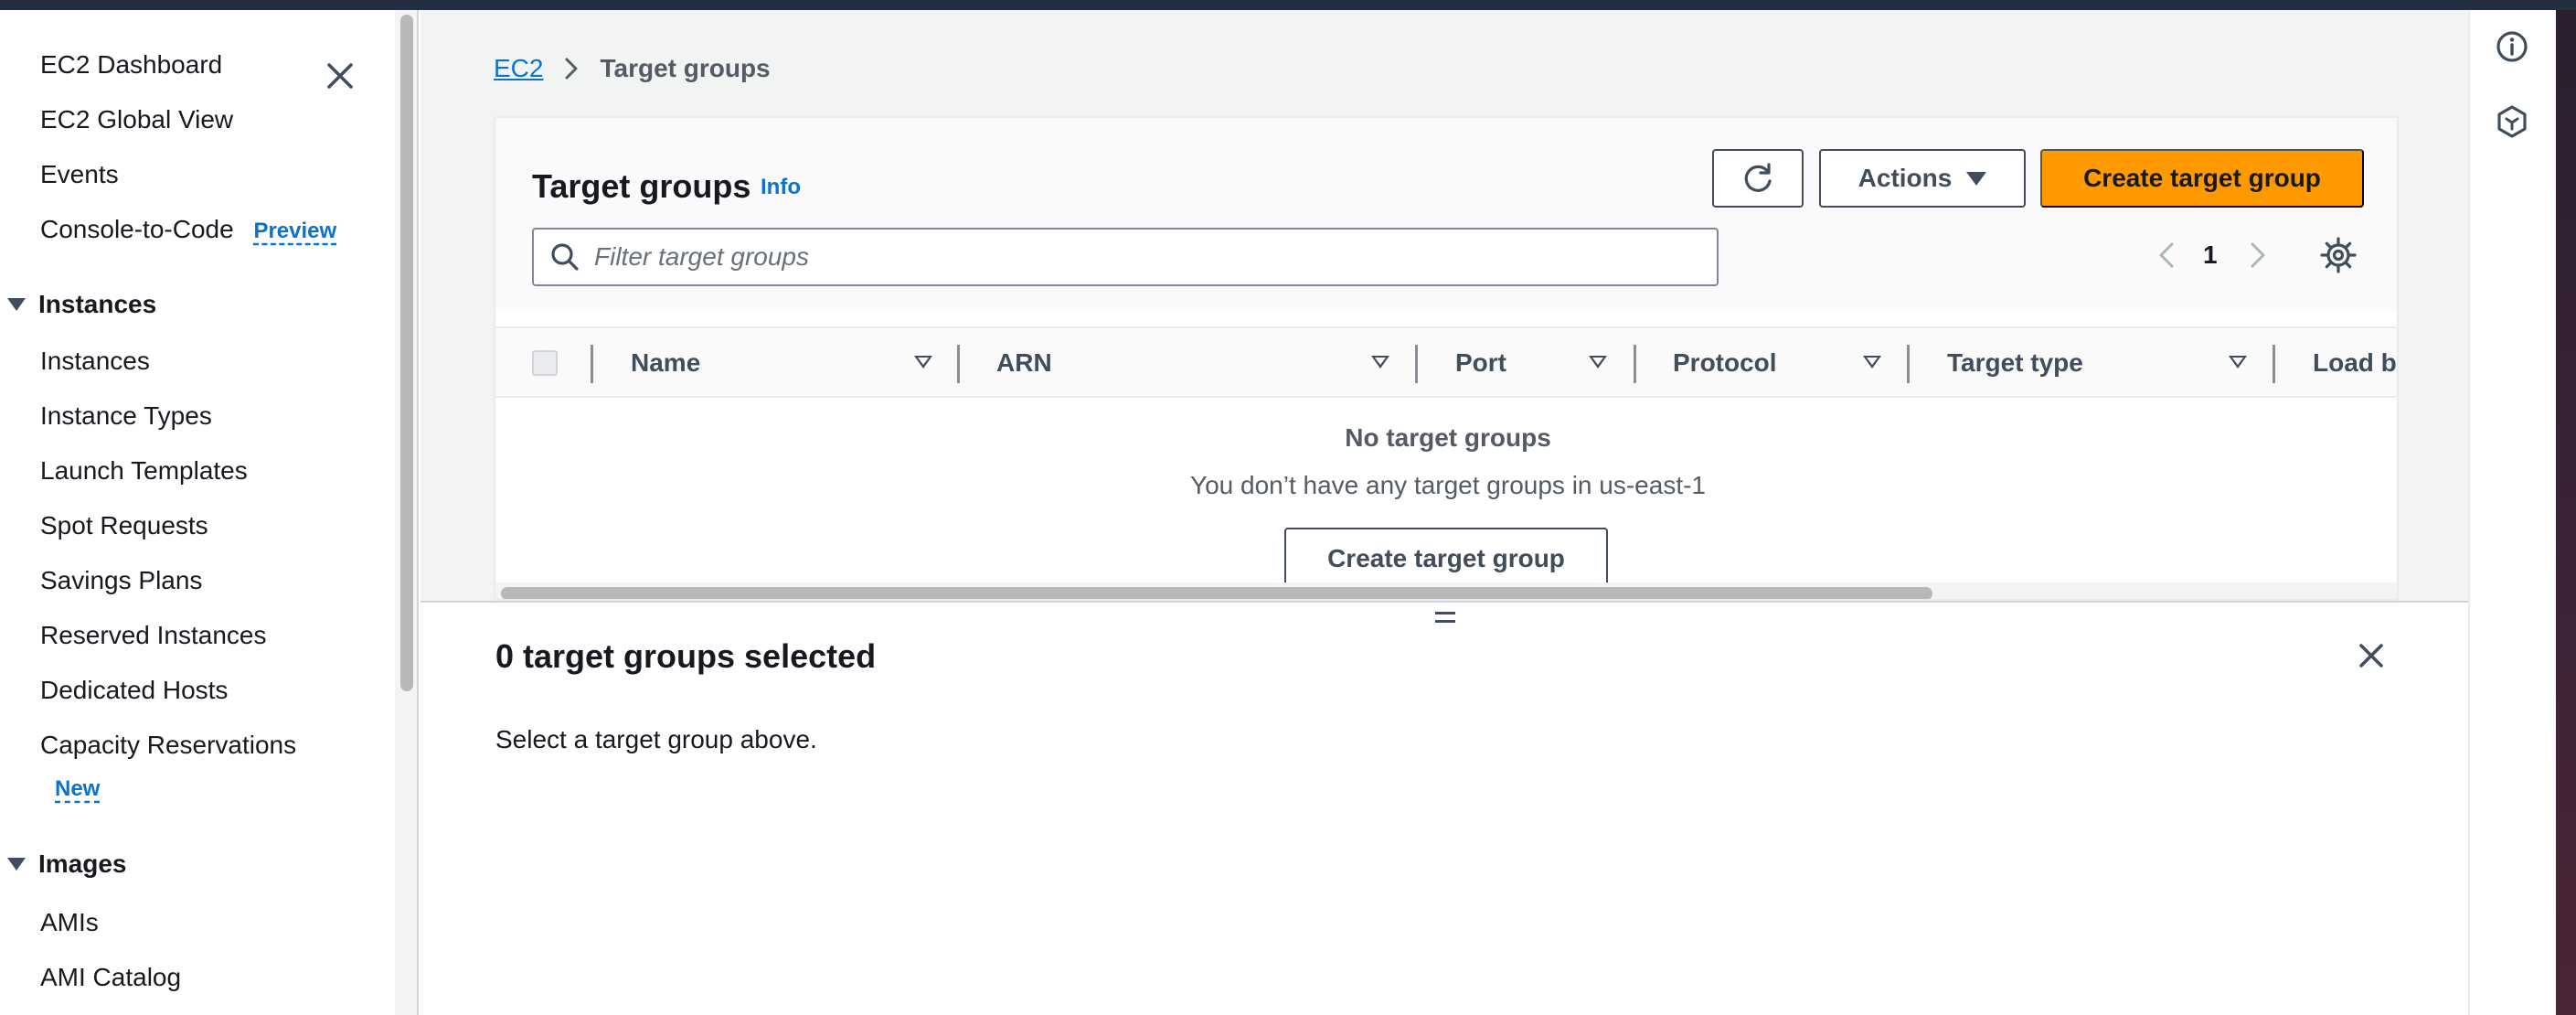 Image resolution: width=2576 pixels, height=1015 pixels. What do you see at coordinates (82, 863) in the screenshot?
I see `nav-section-title: Images` at bounding box center [82, 863].